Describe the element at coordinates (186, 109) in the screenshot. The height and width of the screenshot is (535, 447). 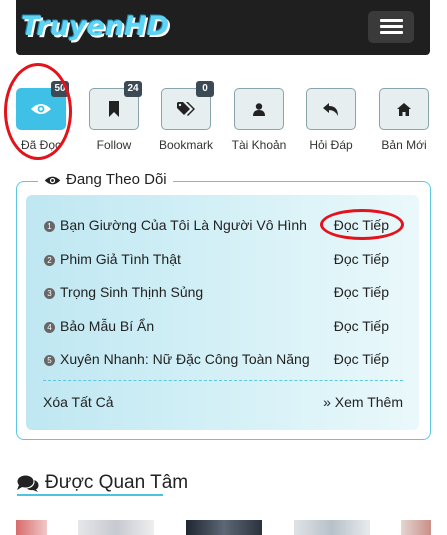
I see `tags-icon` at that location.